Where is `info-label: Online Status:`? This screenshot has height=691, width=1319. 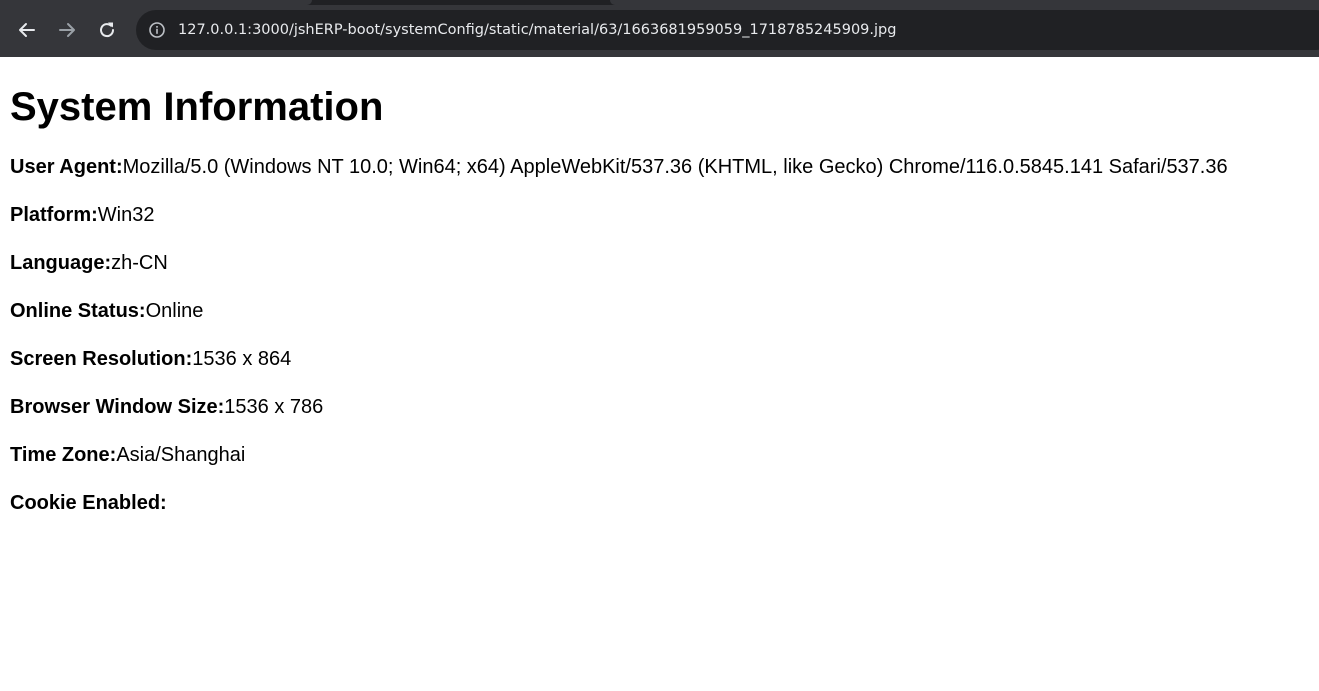
info-label: Online Status: is located at coordinates (78, 311).